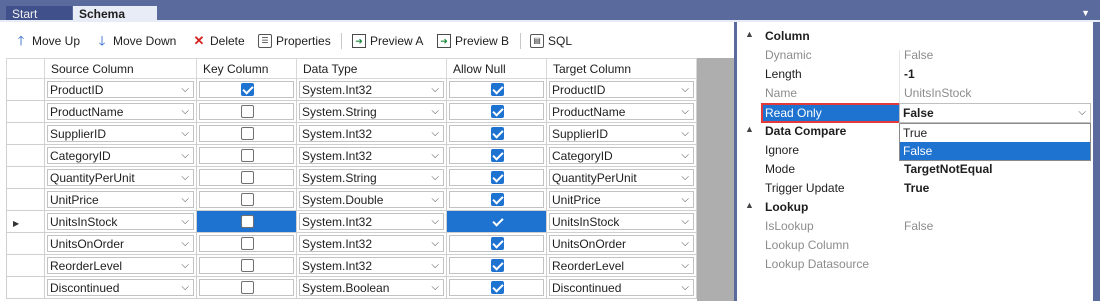 Image resolution: width=1100 pixels, height=301 pixels. I want to click on source-column-cell: ProductID ⌵, so click(120, 89).